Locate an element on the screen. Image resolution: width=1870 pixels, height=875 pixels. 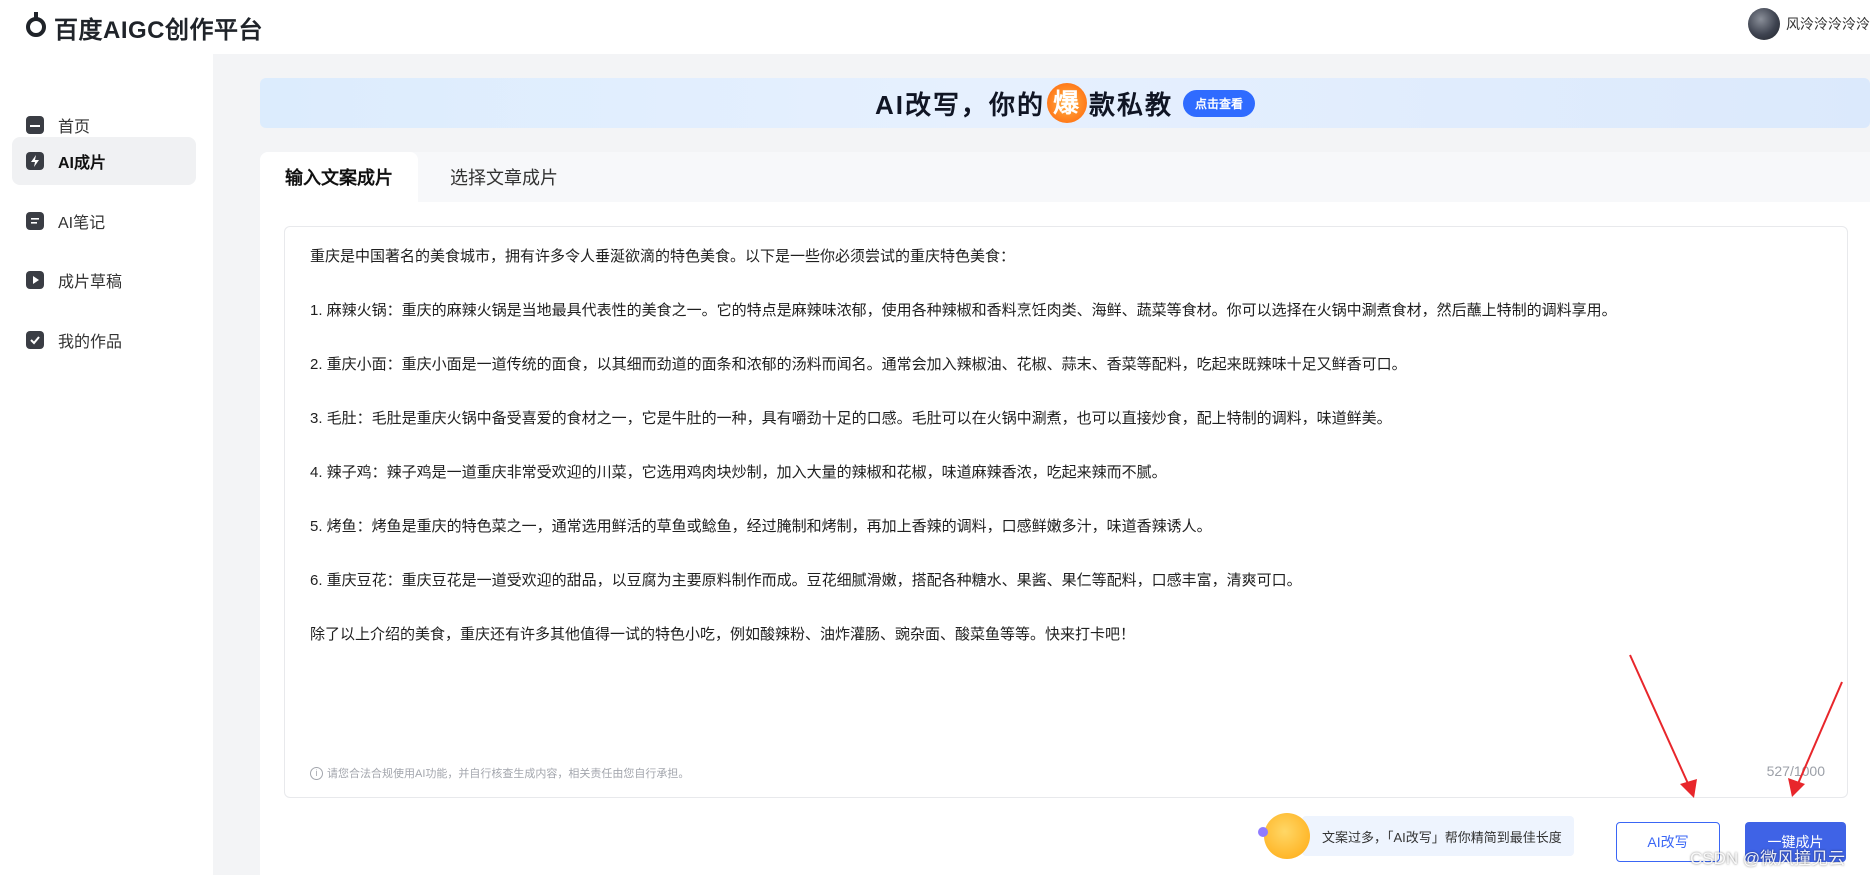
sidebar-item-drafts: 成片草稿 is located at coordinates (104, 280).